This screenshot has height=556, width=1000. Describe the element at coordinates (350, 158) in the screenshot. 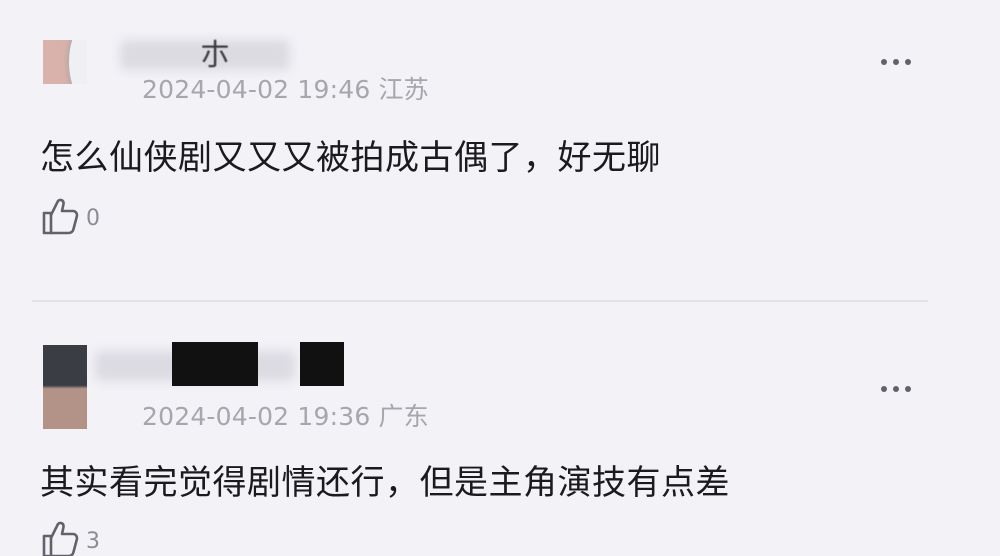

I see `comment-text: 怎么仙侠剧又又又被拍成古偶了，好无聊` at that location.